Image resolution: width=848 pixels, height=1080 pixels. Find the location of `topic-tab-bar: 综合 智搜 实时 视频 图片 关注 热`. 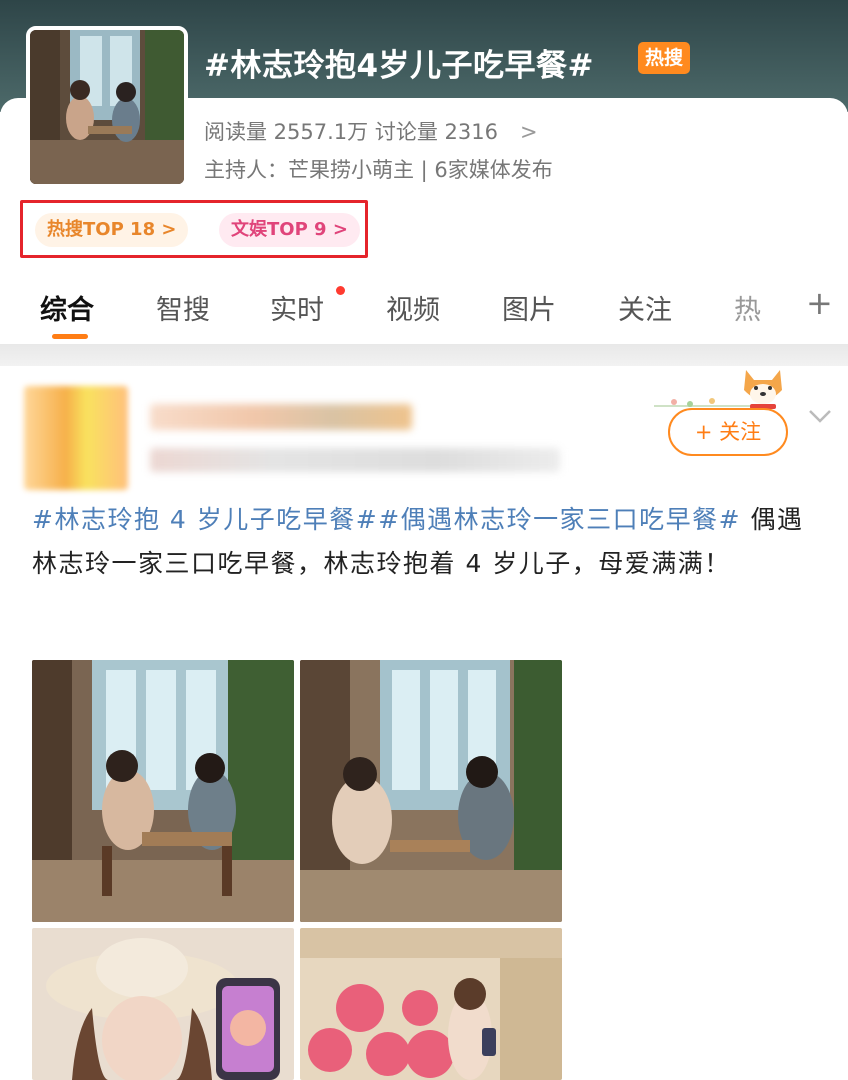

topic-tab-bar: 综合 智搜 实时 视频 图片 关注 热 is located at coordinates (424, 309).